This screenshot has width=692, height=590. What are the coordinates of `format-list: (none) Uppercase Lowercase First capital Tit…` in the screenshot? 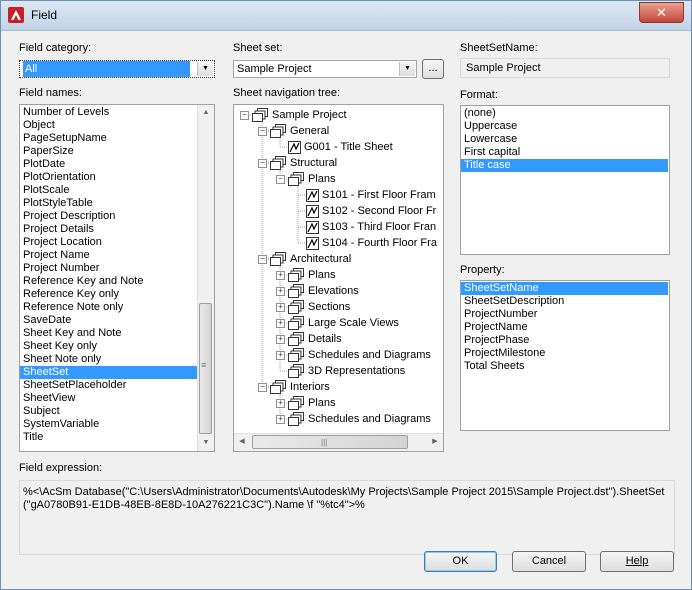 It's located at (565, 180).